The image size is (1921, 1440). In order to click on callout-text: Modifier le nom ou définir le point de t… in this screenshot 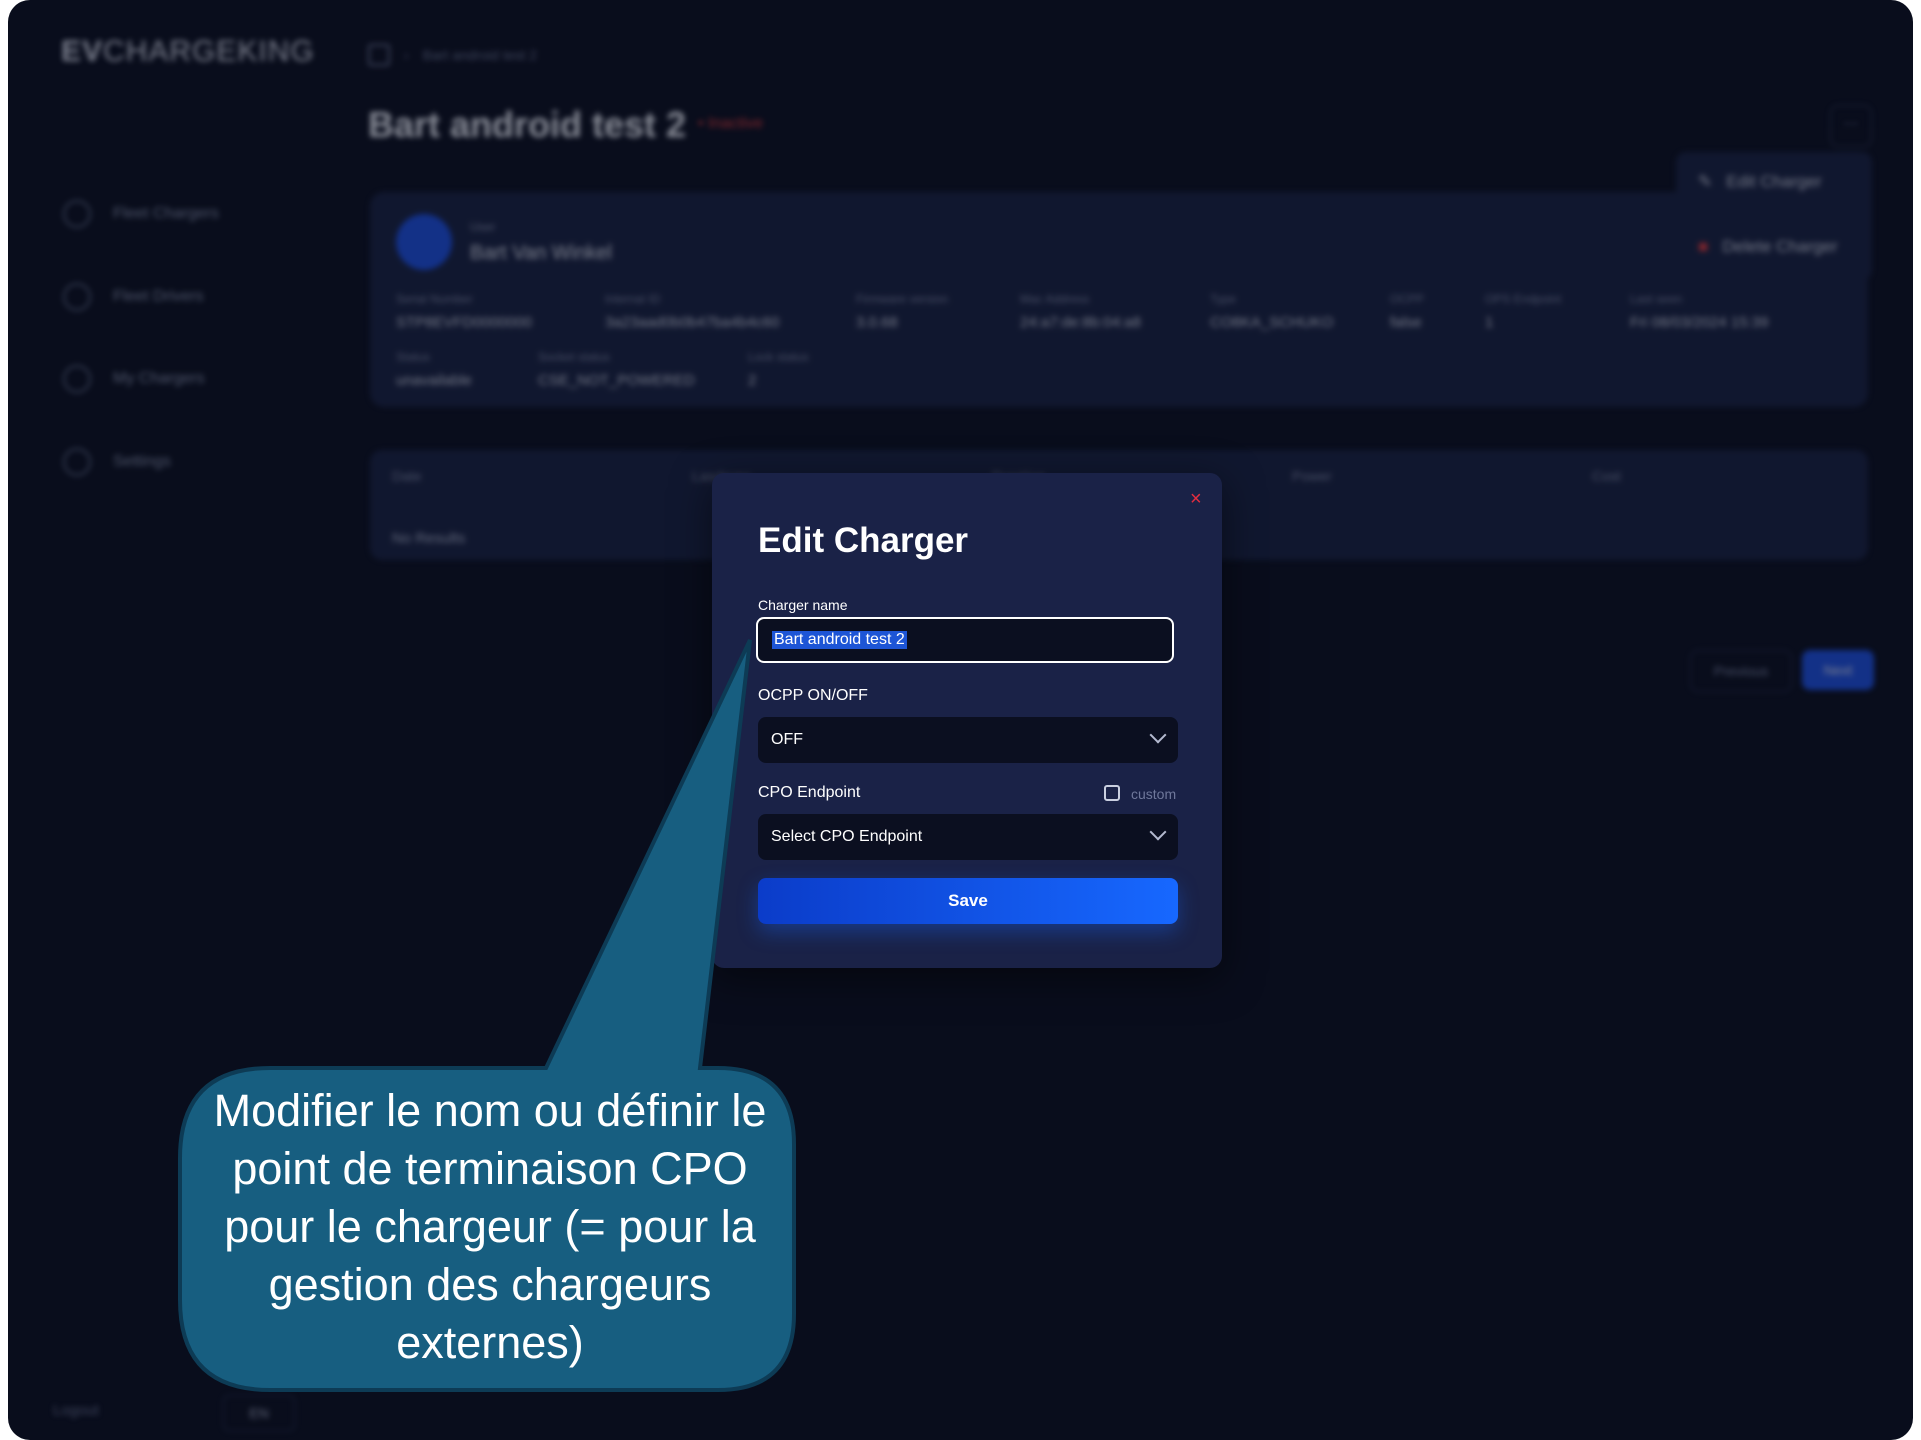, I will do `click(490, 1226)`.